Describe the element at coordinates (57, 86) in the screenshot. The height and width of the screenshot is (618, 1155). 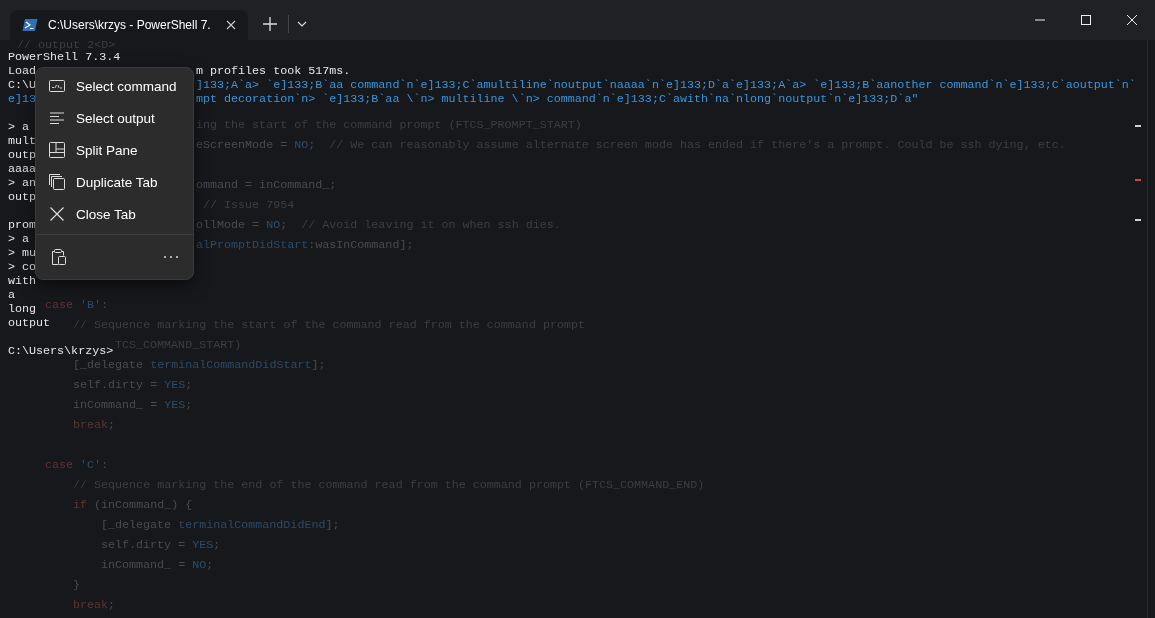
I see `terminal-window-icon` at that location.